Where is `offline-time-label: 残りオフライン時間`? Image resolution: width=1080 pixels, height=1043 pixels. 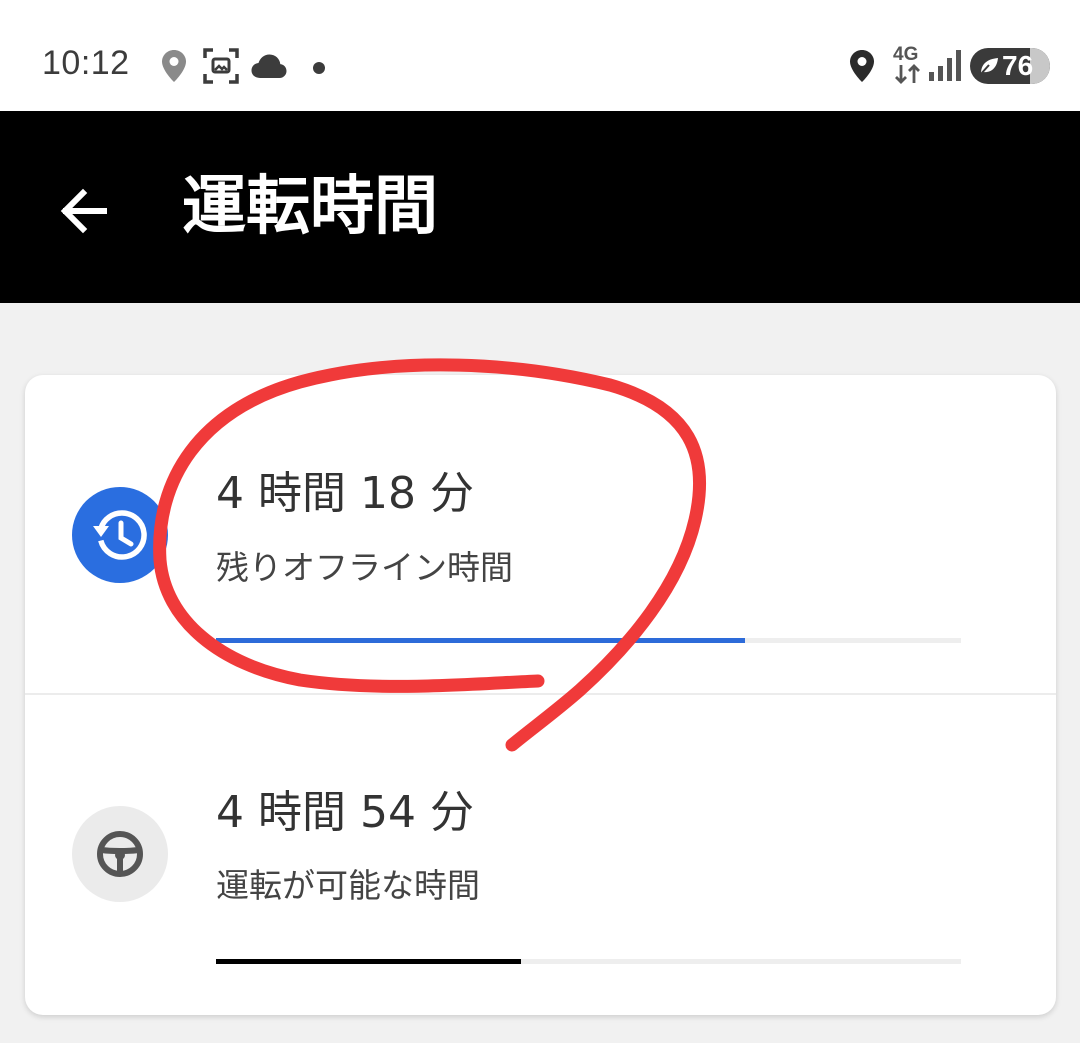
offline-time-label: 残りオフライン時間 is located at coordinates (364, 567).